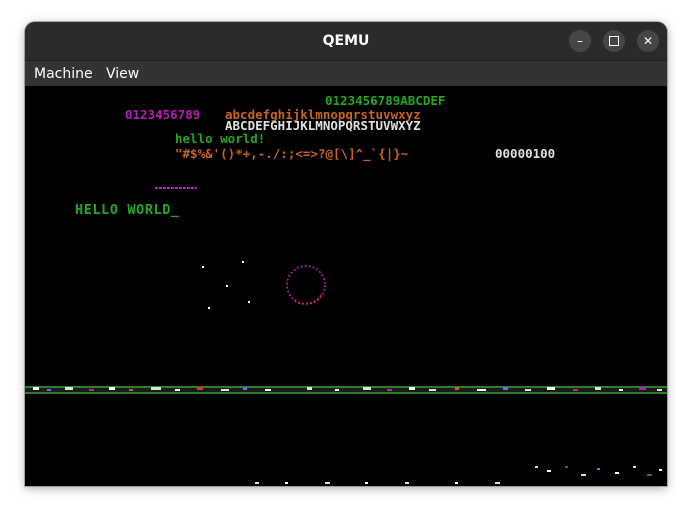 This screenshot has height=514, width=692. Describe the element at coordinates (122, 74) in the screenshot. I see `menu-view: View` at that location.